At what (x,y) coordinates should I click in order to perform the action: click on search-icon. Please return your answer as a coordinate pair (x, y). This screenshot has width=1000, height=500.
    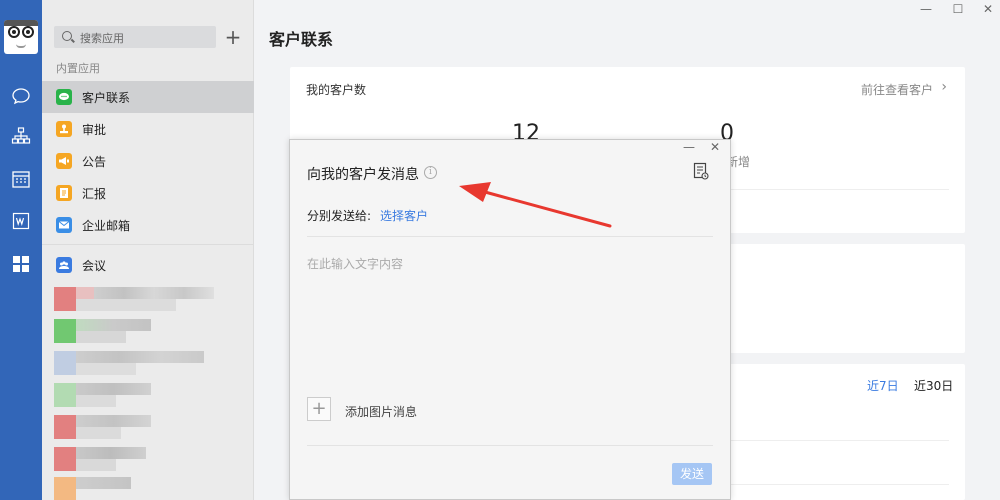
    Looking at the image, I should click on (67, 36).